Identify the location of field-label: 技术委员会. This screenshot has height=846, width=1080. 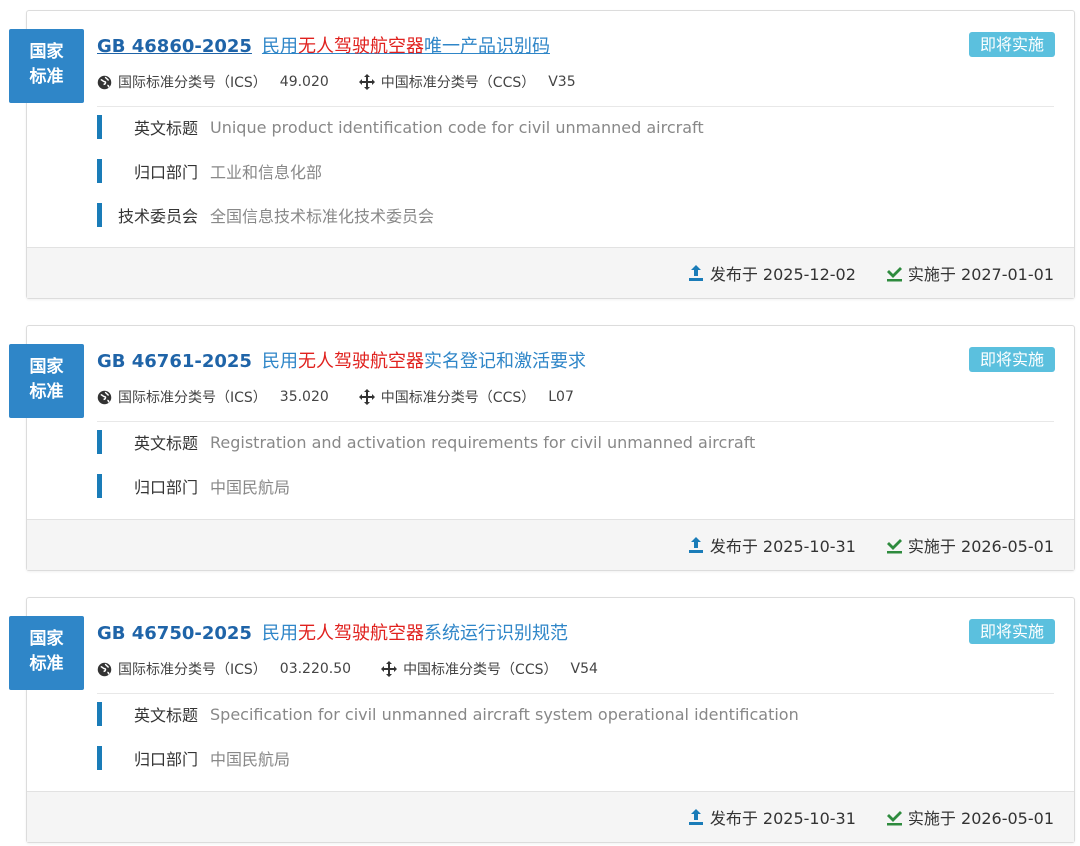
(157, 216).